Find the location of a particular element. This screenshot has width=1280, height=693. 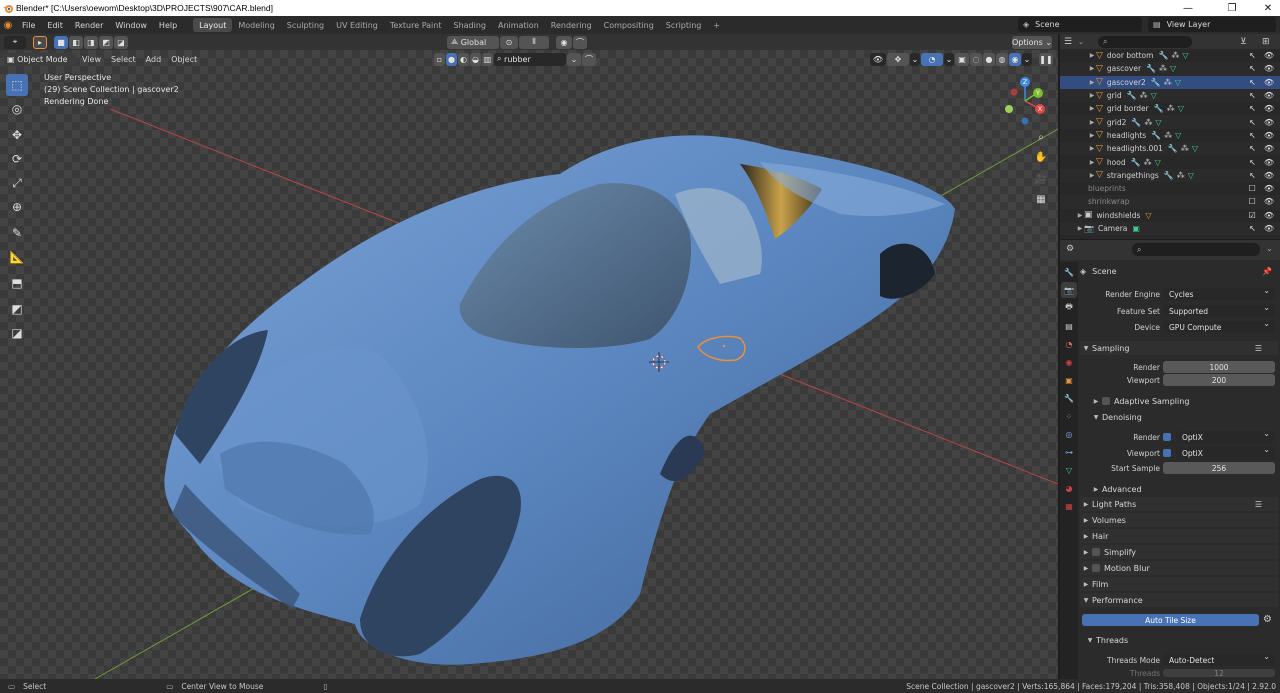

proportional-edit-icon: ◉ is located at coordinates (564, 42).